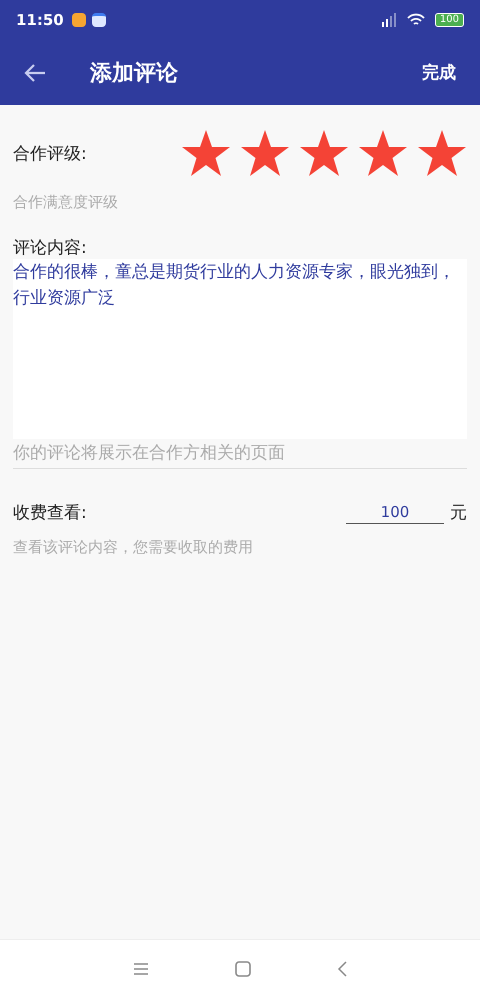 The height and width of the screenshot is (997, 480). I want to click on wifi-icon, so click(415, 20).